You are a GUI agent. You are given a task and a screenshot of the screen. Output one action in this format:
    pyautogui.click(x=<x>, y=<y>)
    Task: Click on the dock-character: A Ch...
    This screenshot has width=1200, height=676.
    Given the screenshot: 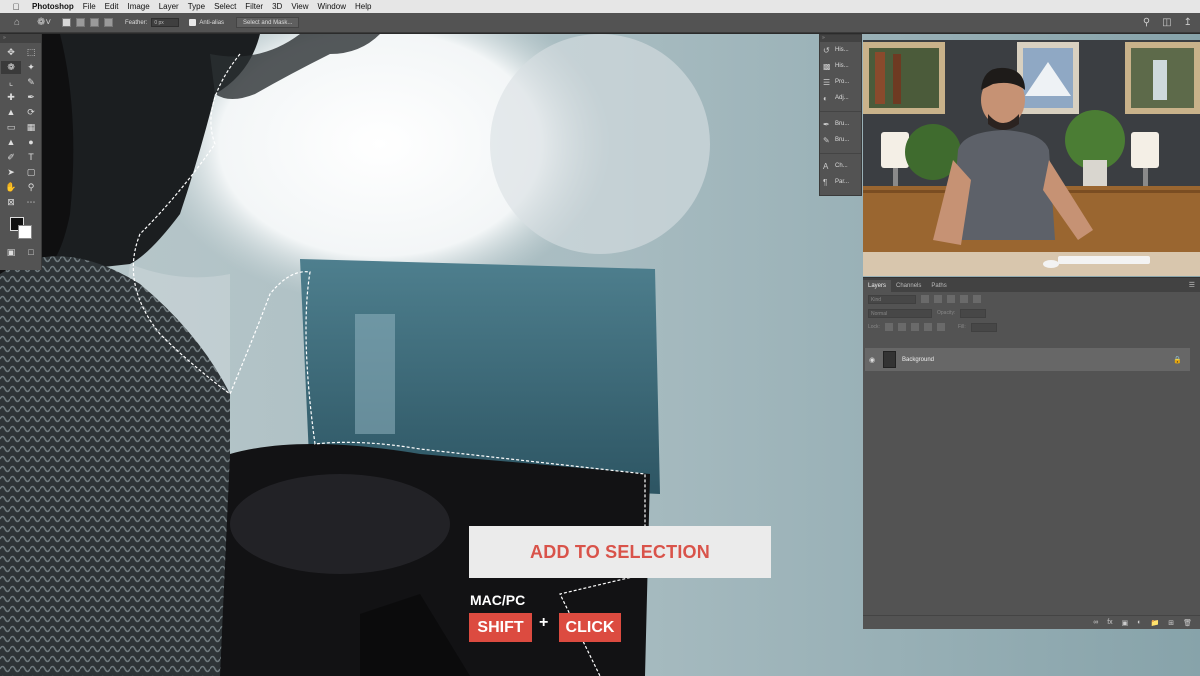 What is the action you would take?
    pyautogui.click(x=840, y=166)
    